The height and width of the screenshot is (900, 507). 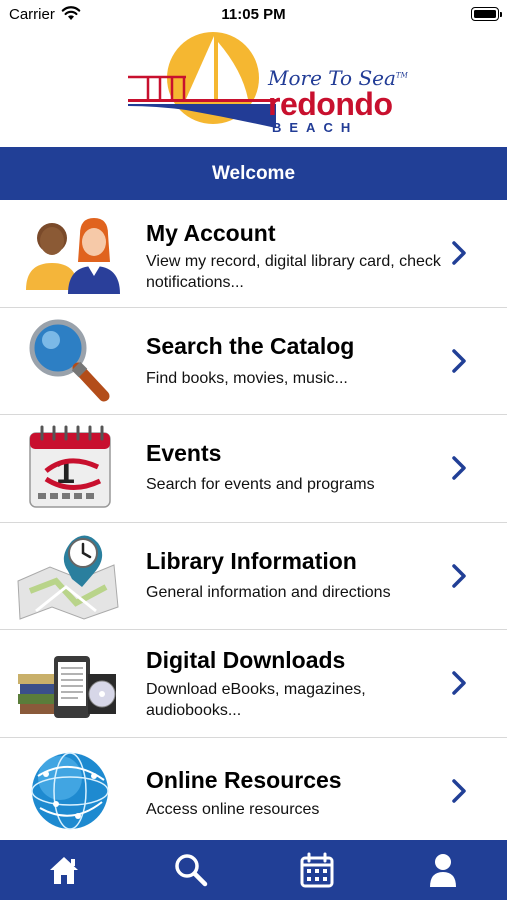 I want to click on menu-item-title: Digital Downloads, so click(x=246, y=660).